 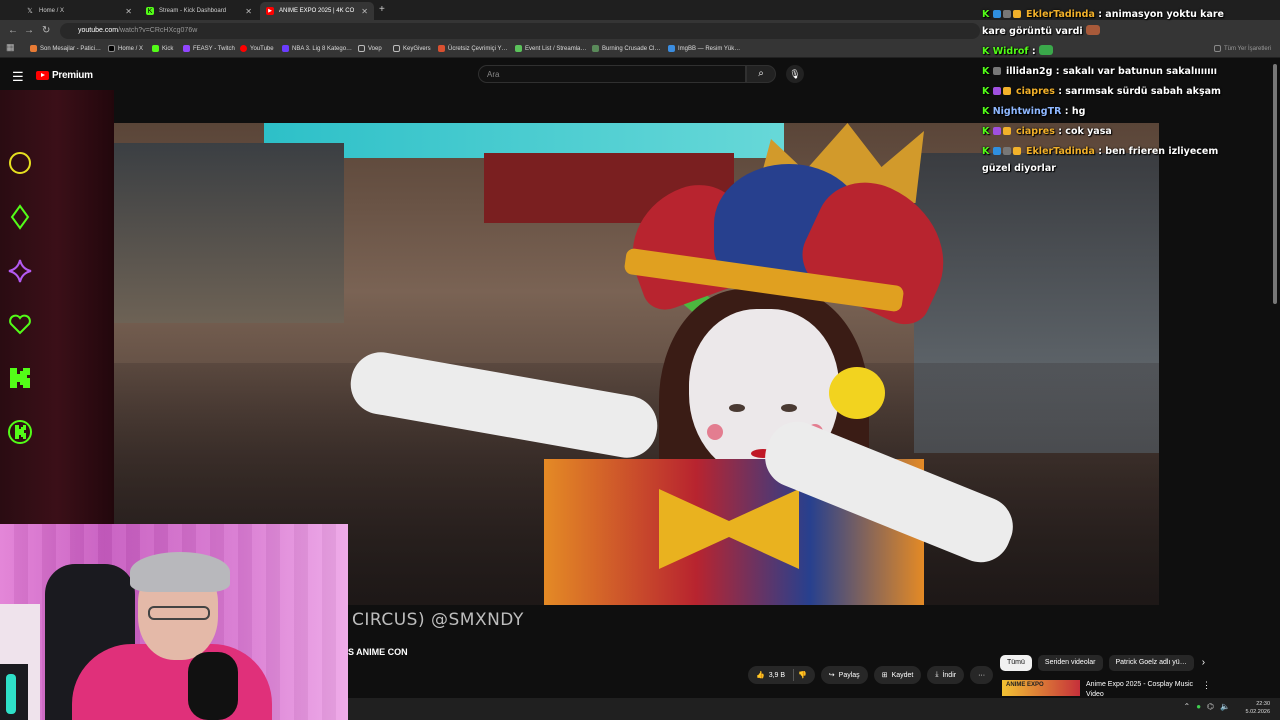 What do you see at coordinates (1198, 706) in the screenshot?
I see `app-tray-icon: ●` at bounding box center [1198, 706].